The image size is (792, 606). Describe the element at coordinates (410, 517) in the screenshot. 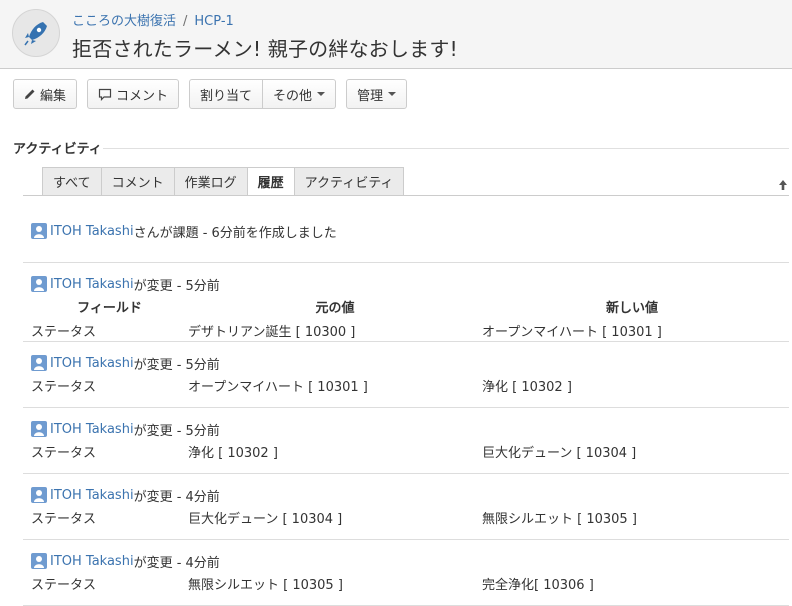

I see `history-table-row: ステータス 巨大化デューン [ 10304 ] 無限シルエット [ 10305 ]` at that location.